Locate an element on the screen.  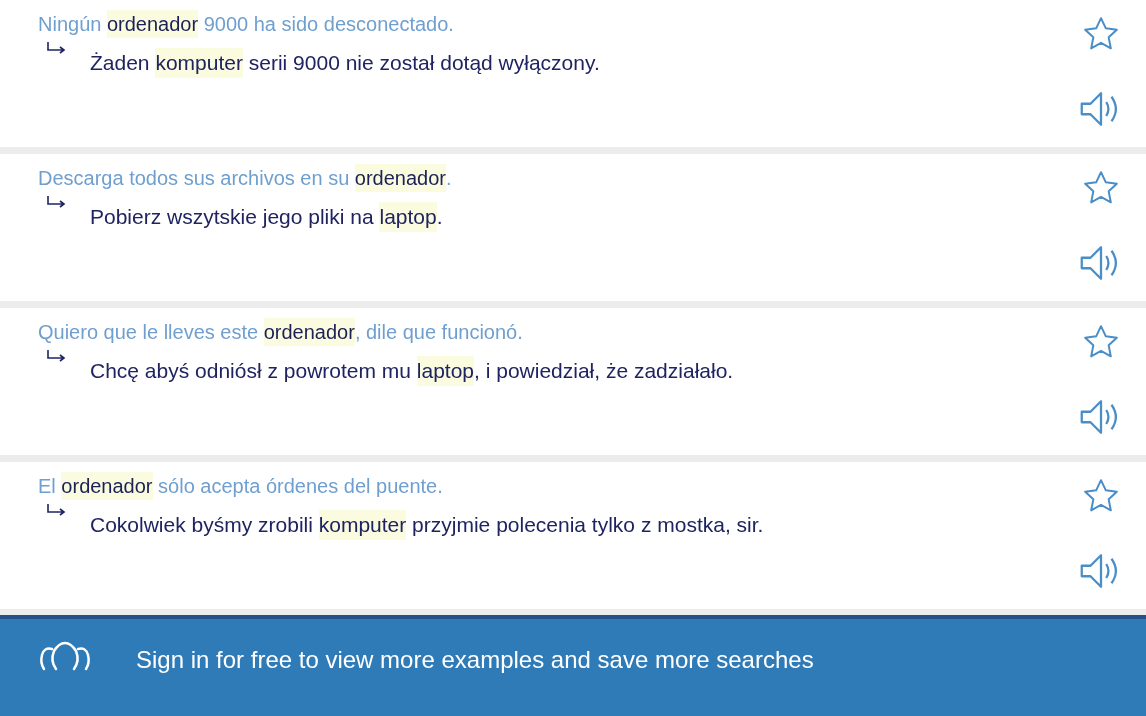
sentence-text: Descarga todos sus archivos en su is located at coordinates (194, 178).